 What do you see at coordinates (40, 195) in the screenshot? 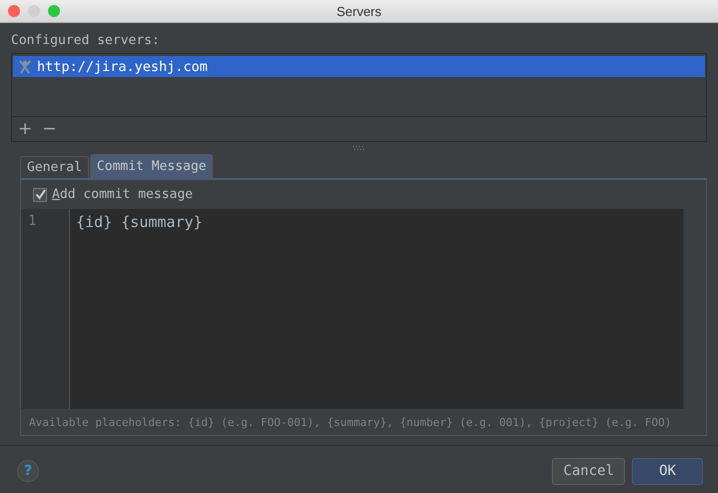
I see `checkbox` at bounding box center [40, 195].